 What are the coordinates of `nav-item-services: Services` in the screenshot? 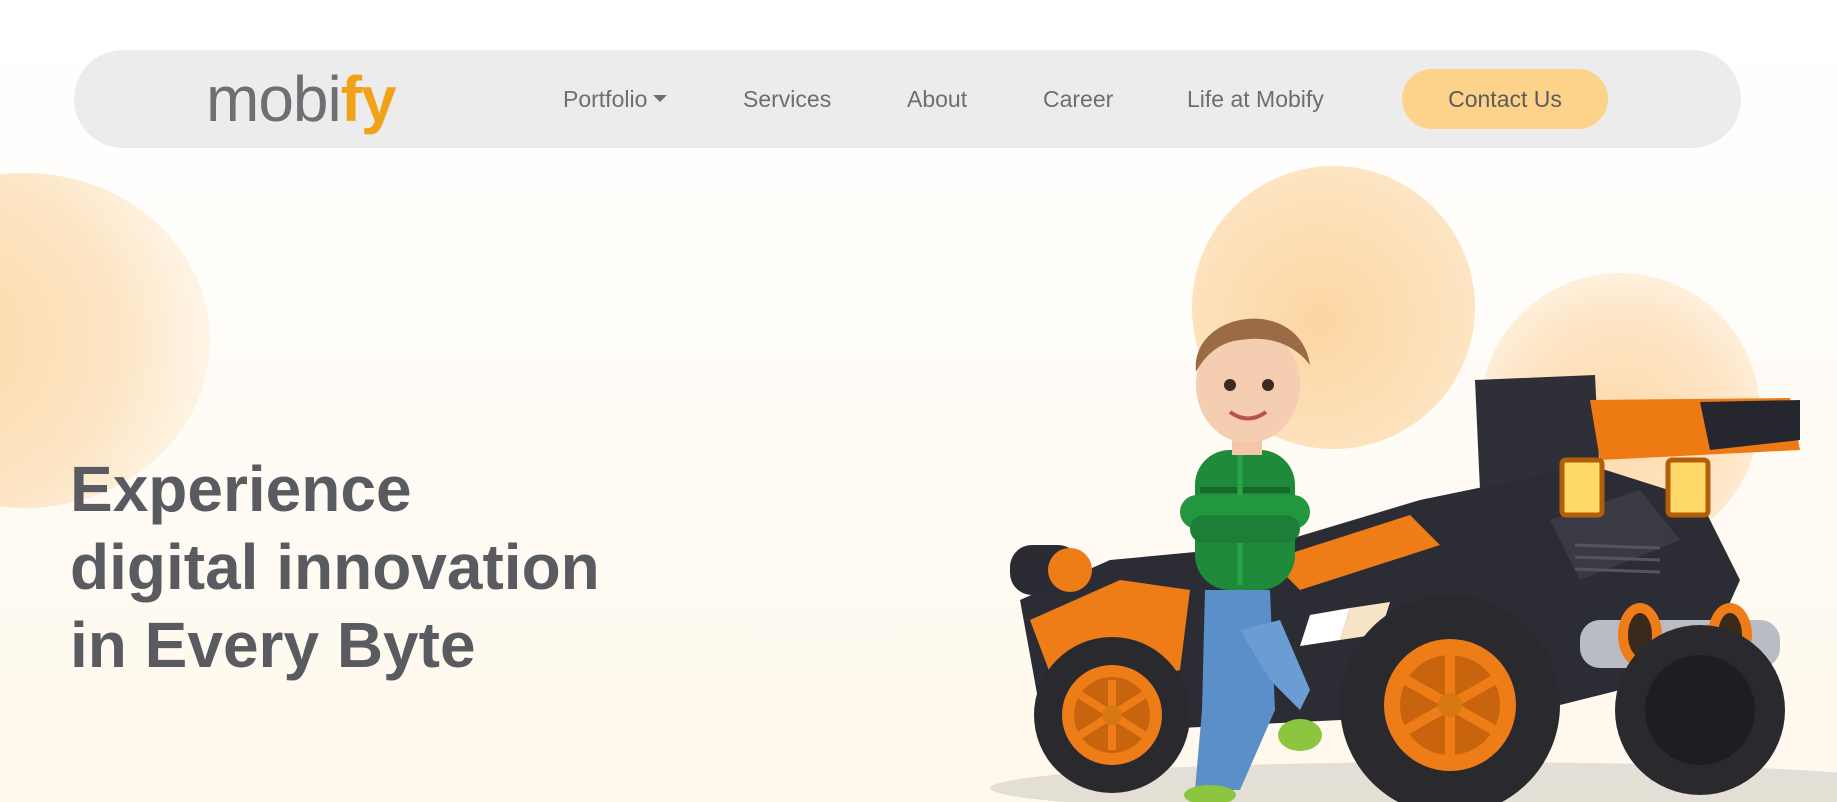 It's located at (787, 99).